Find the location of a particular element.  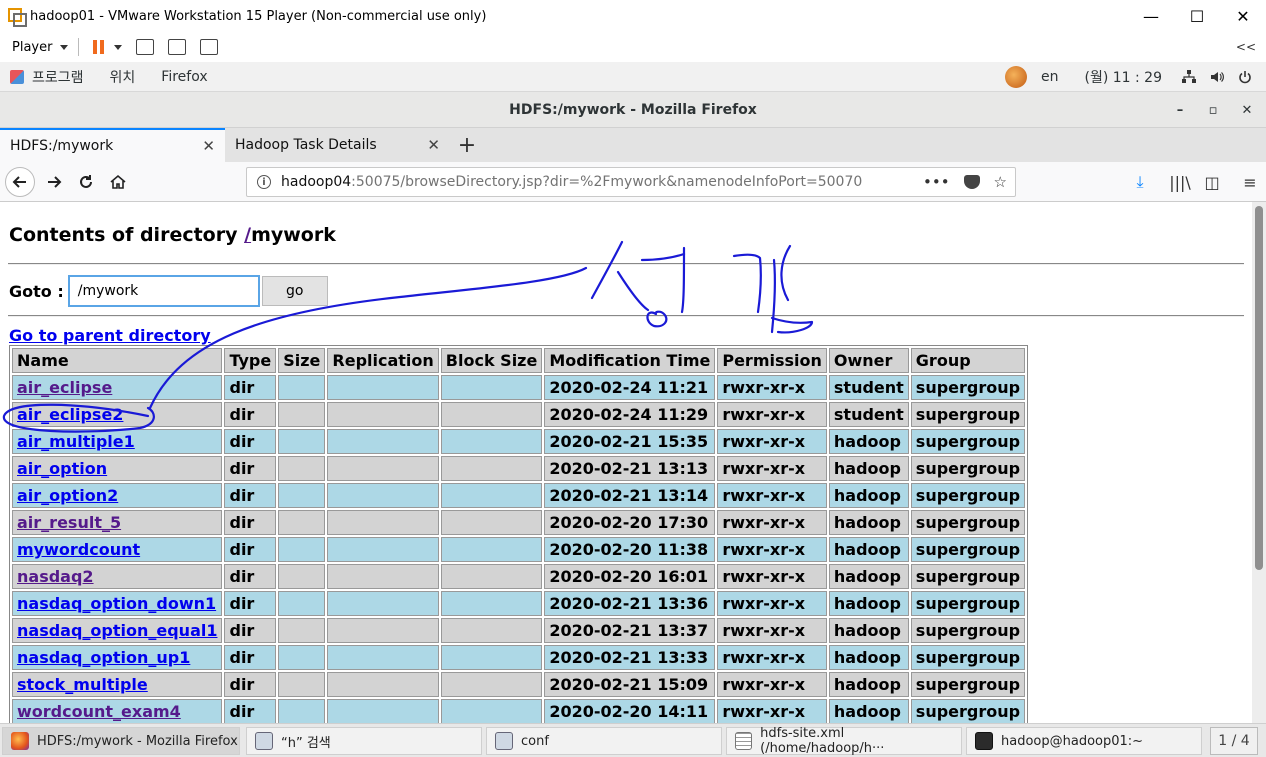

network-icon is located at coordinates (1189, 77).